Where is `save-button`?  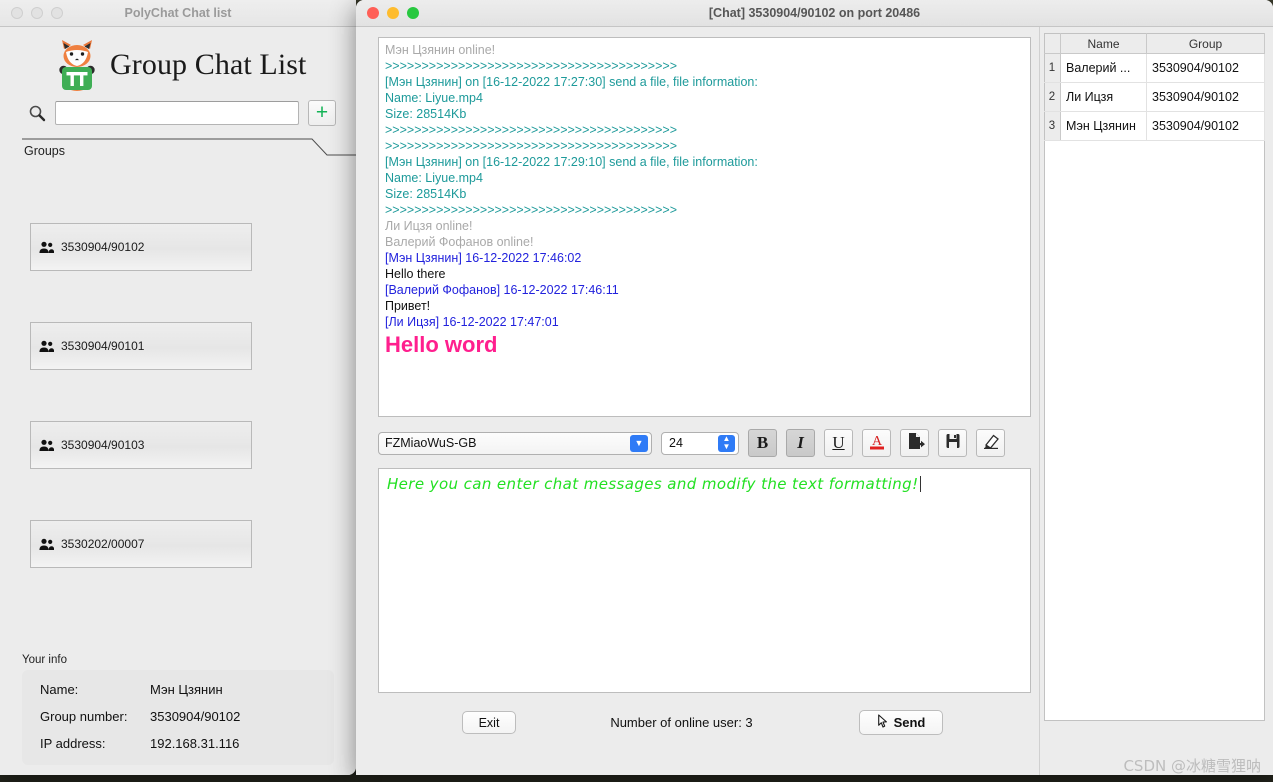
save-button is located at coordinates (952, 443).